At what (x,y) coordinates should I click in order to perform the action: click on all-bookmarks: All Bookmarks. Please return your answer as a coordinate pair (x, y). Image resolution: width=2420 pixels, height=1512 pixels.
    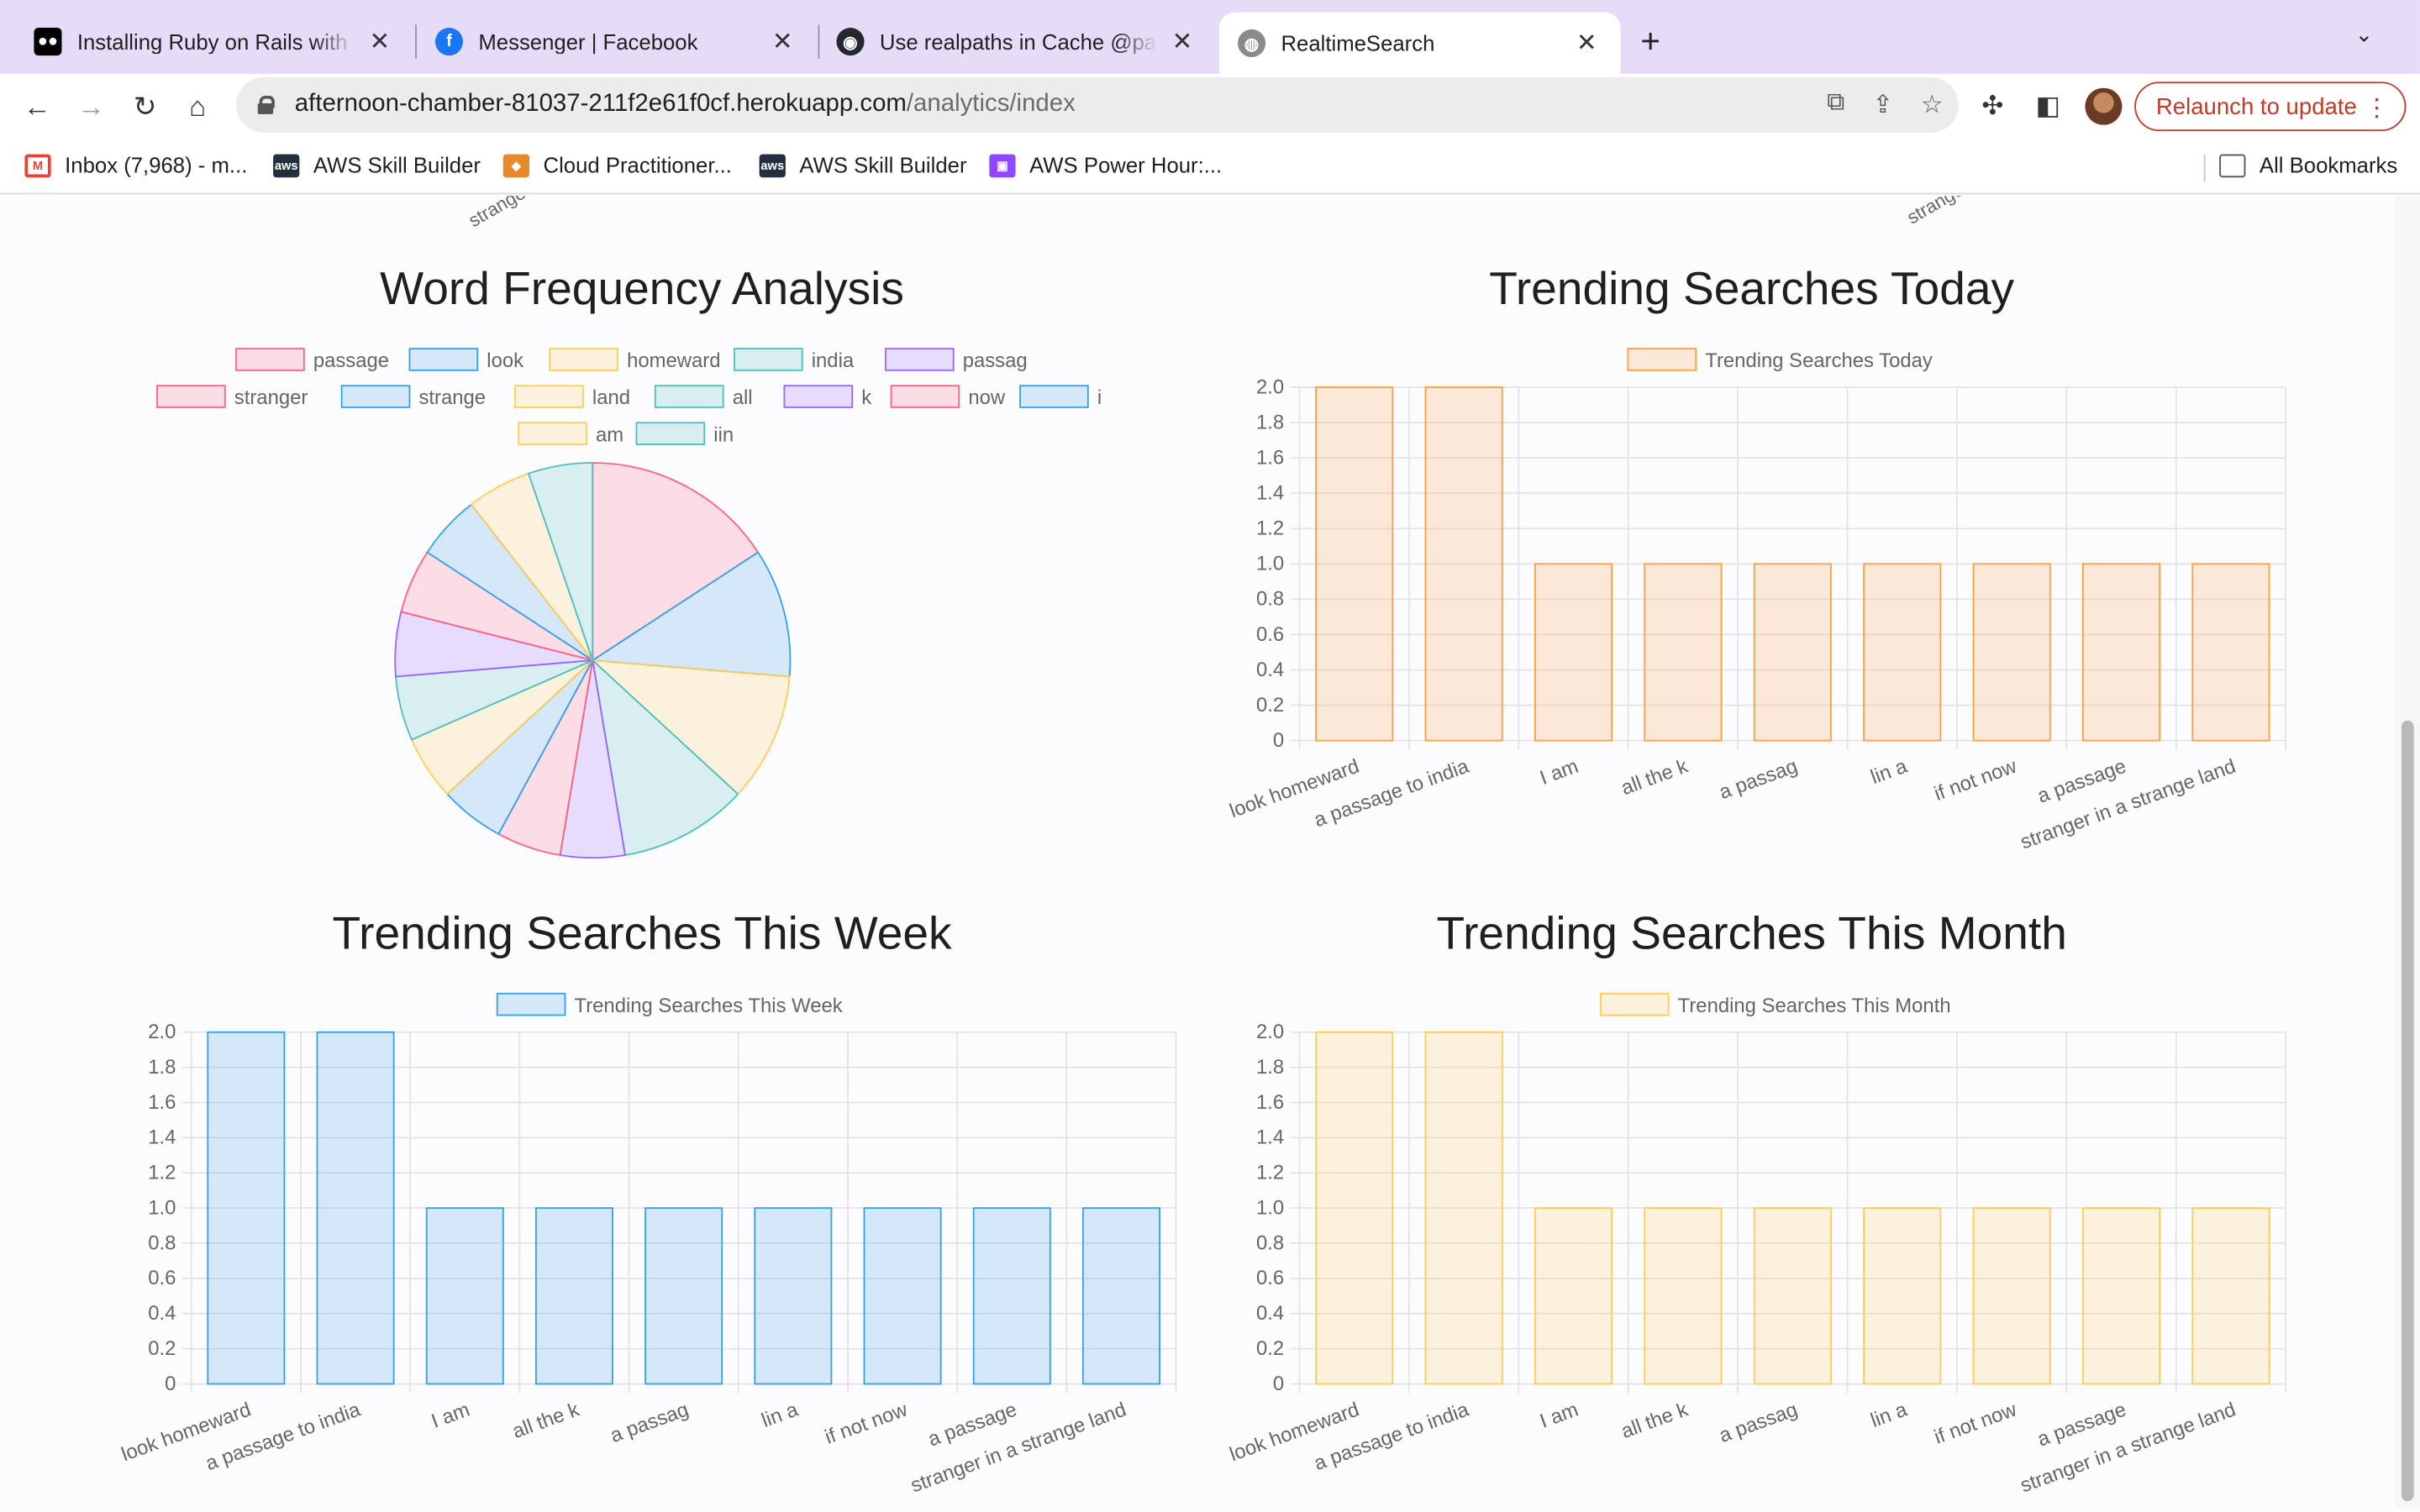
    Looking at the image, I should click on (2308, 165).